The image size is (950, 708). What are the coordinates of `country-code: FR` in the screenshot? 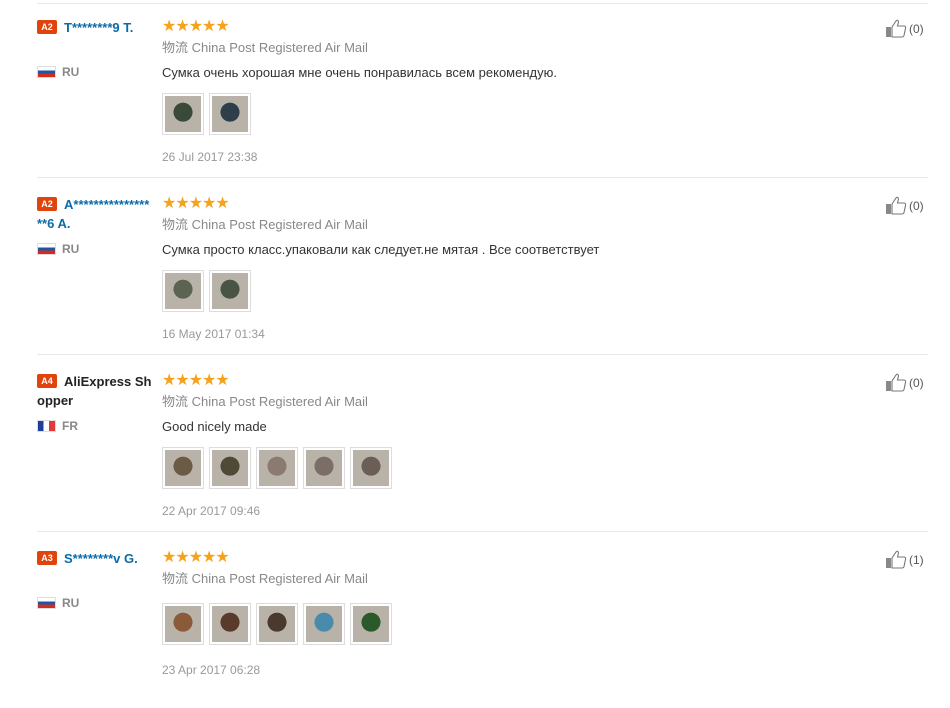 It's located at (70, 426).